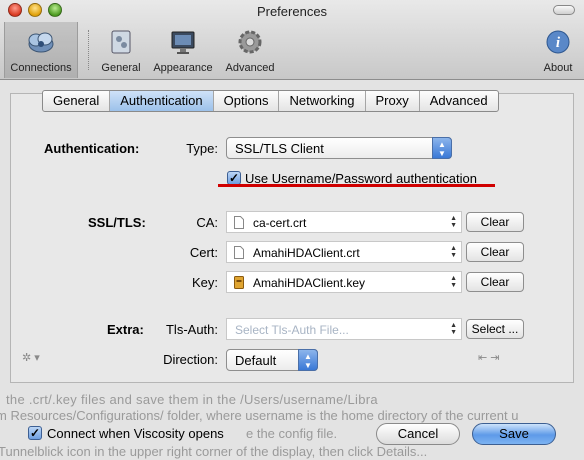 The width and height of the screenshot is (584, 460). Describe the element at coordinates (183, 42) in the screenshot. I see `appearance-icon` at that location.